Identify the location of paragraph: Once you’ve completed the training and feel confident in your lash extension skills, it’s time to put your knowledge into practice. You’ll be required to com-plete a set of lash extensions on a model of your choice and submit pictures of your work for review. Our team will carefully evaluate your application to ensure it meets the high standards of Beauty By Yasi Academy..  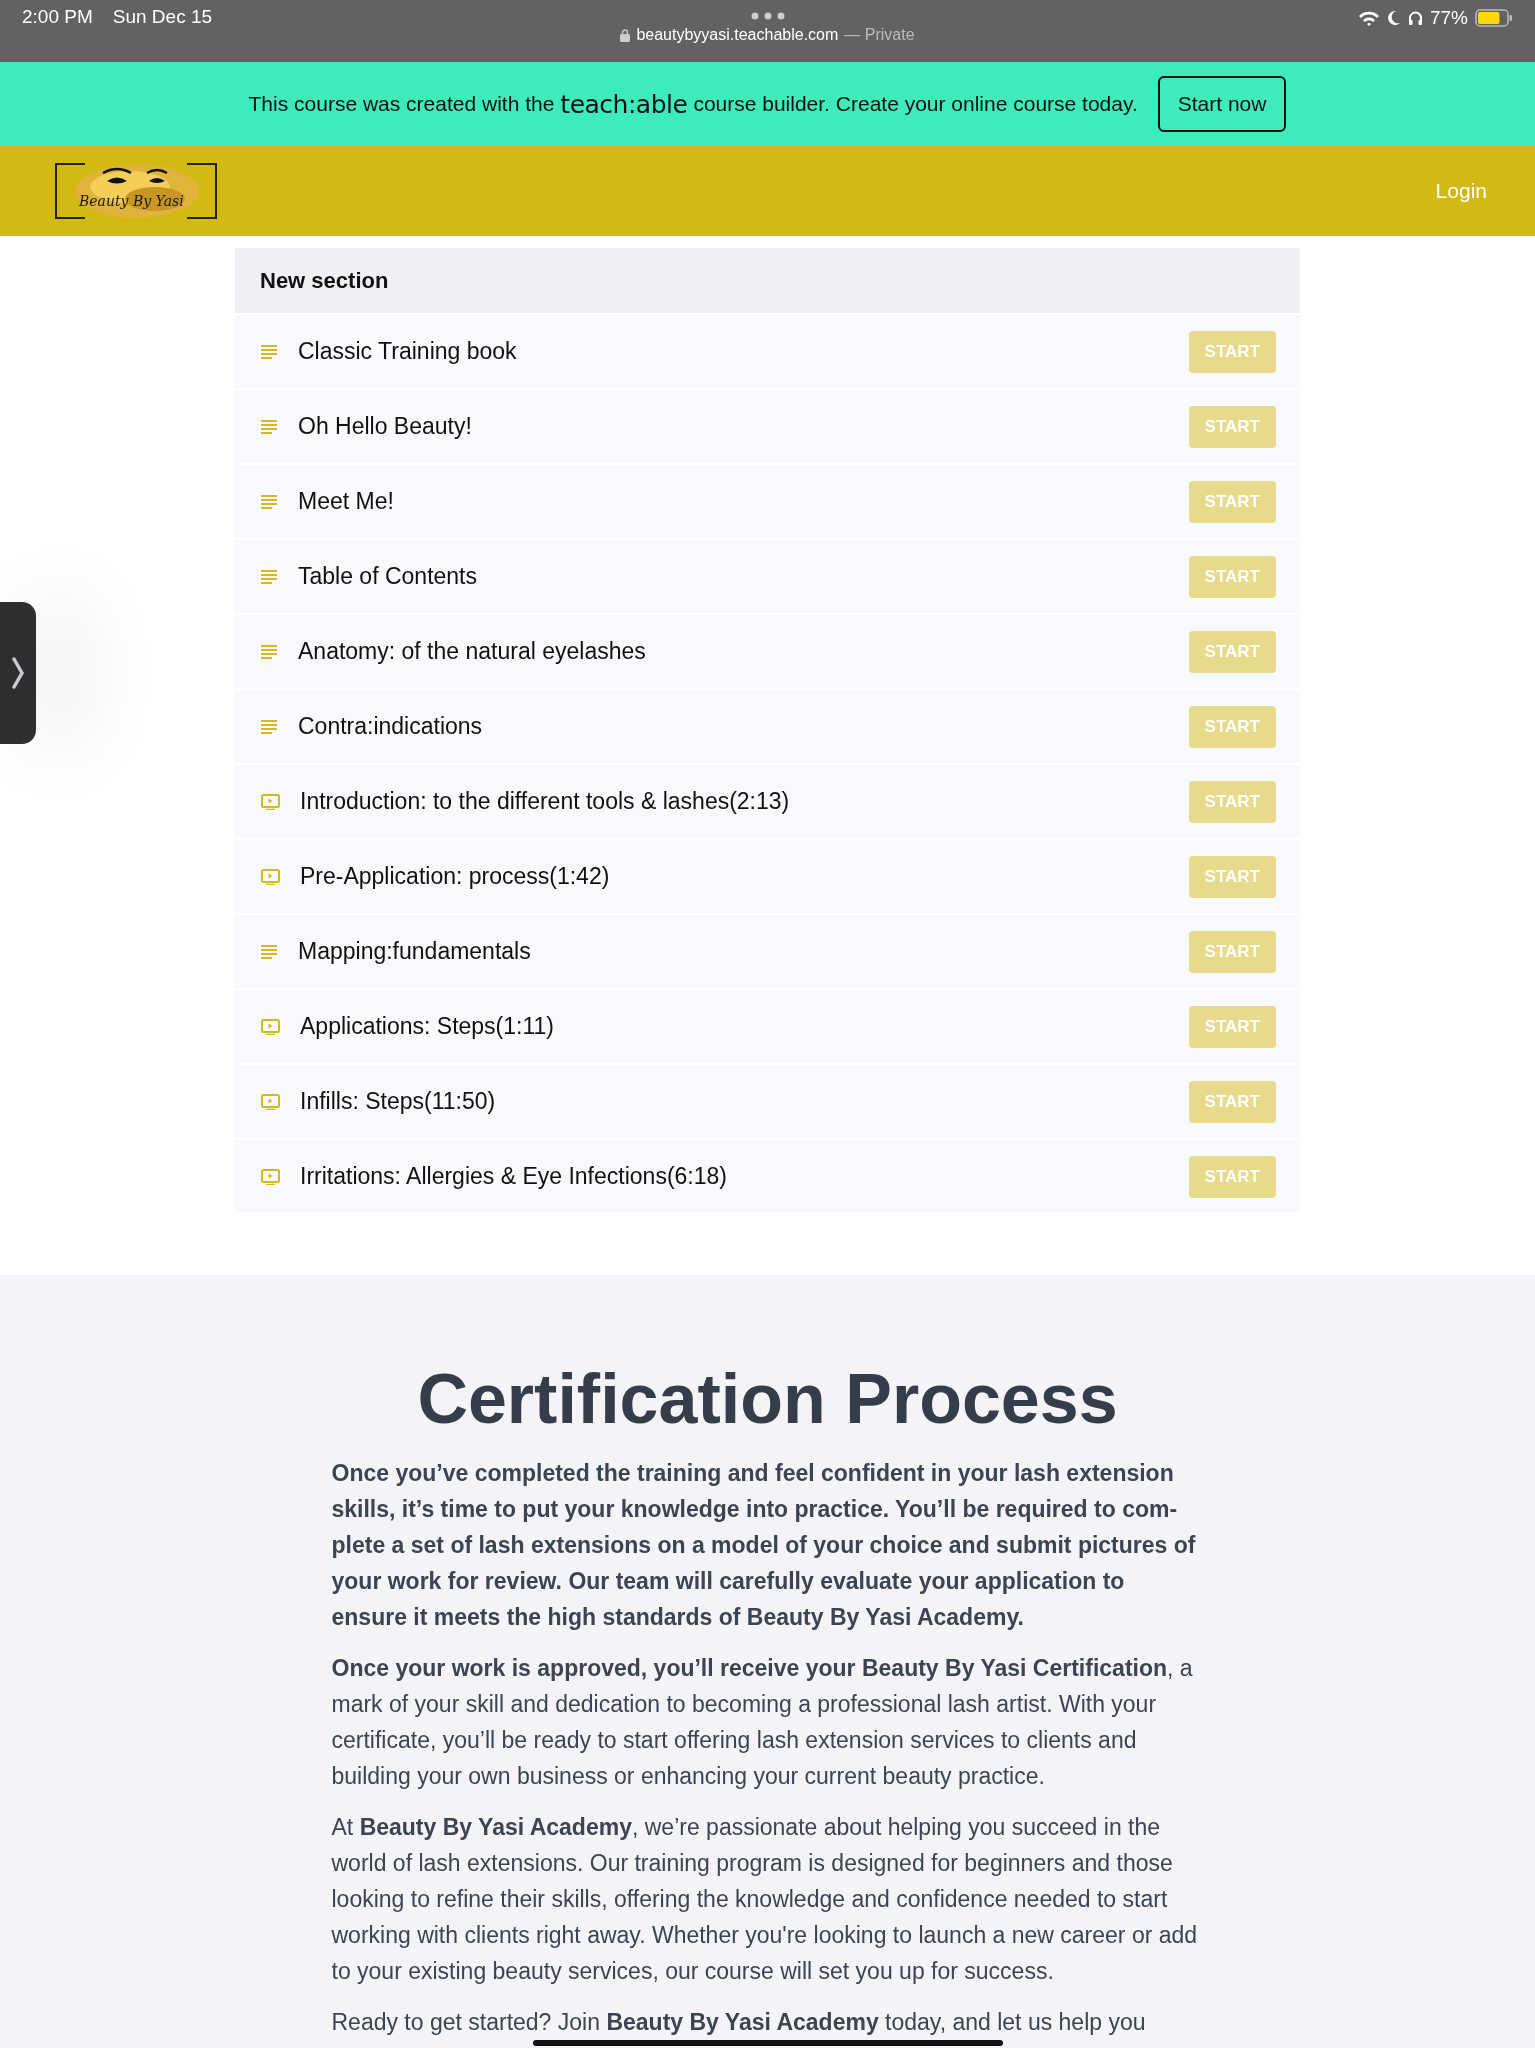
(764, 1545).